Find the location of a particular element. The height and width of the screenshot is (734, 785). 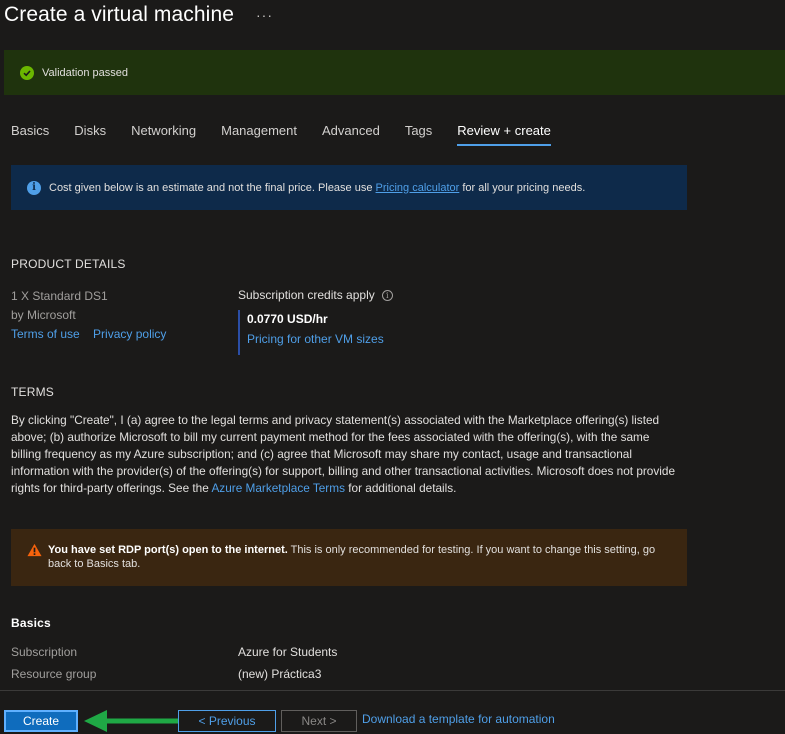

footer-divider is located at coordinates (392, 690).